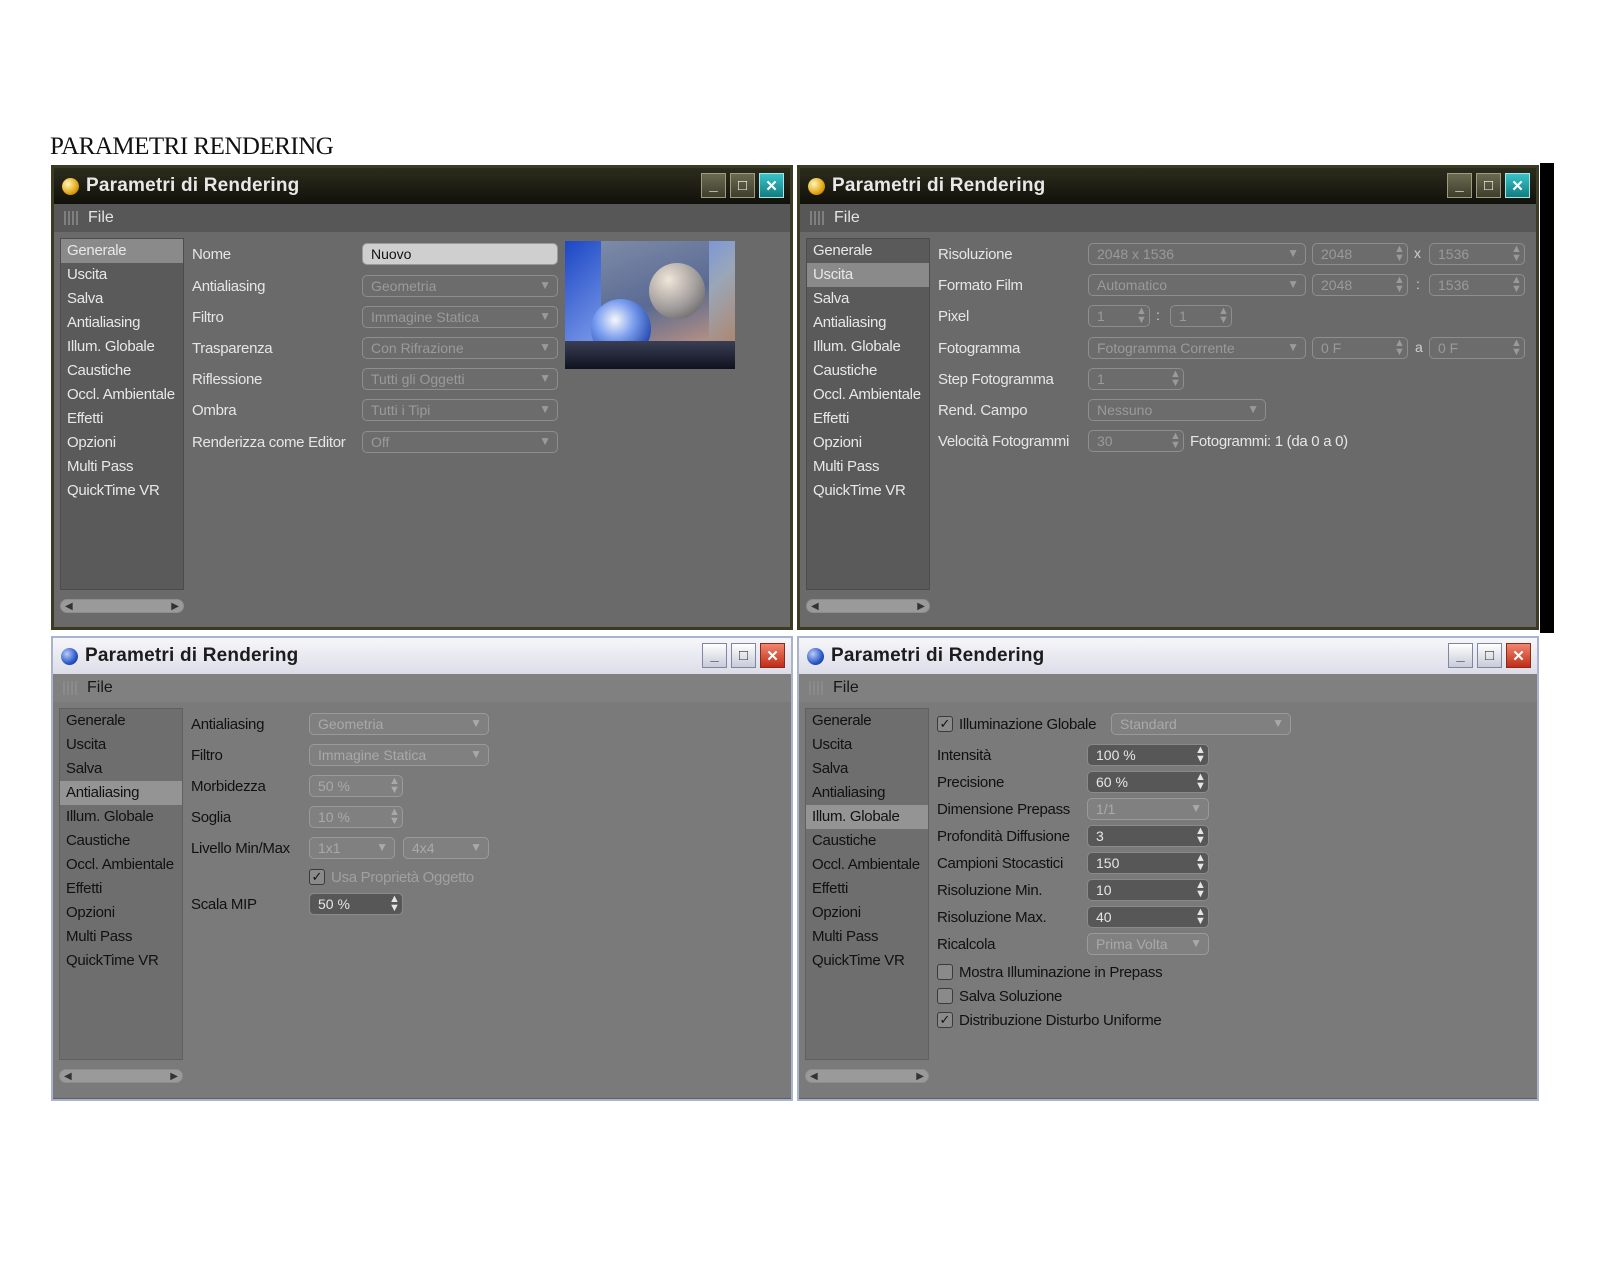  What do you see at coordinates (422, 186) in the screenshot?
I see `title-bar: Parametri di Rendering _ □ ✕` at bounding box center [422, 186].